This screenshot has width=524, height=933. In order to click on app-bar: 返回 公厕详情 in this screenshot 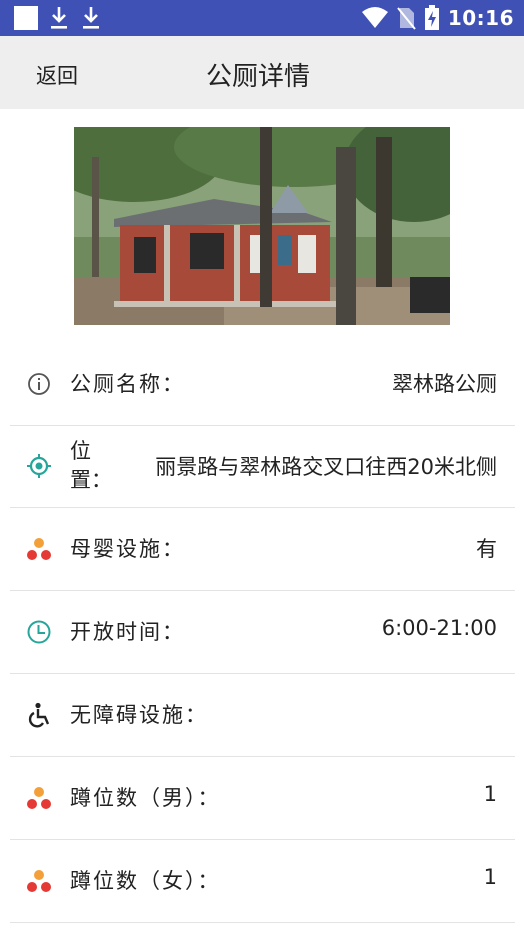, I will do `click(262, 72)`.